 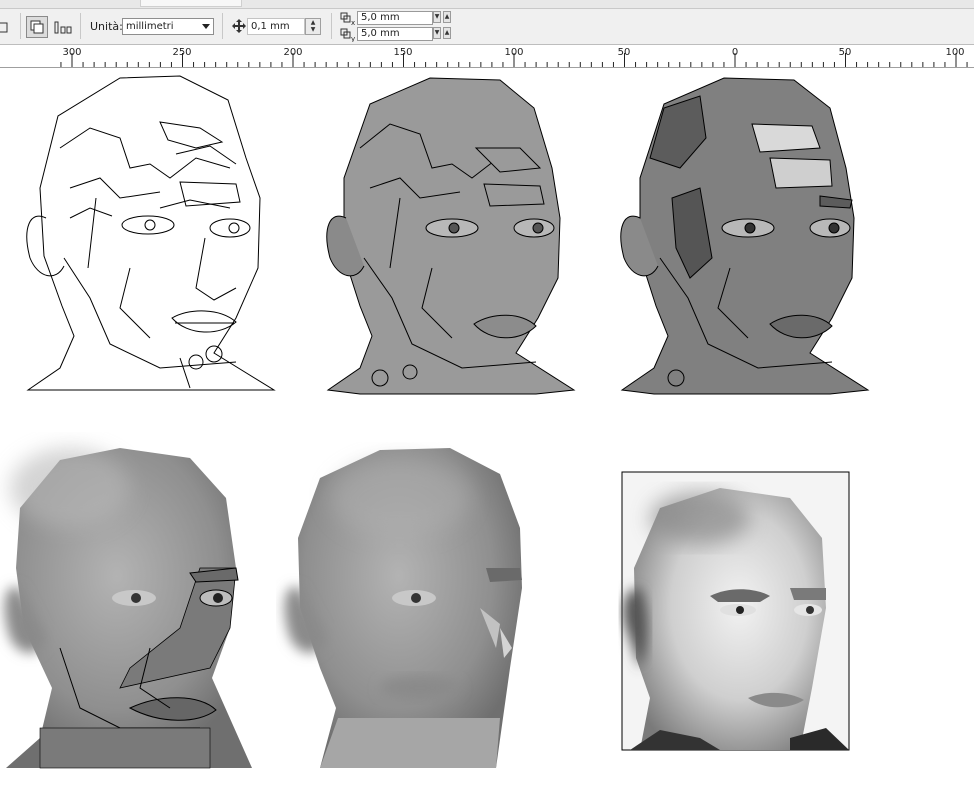 I want to click on face-smooth-blend-panel, so click(x=403, y=608).